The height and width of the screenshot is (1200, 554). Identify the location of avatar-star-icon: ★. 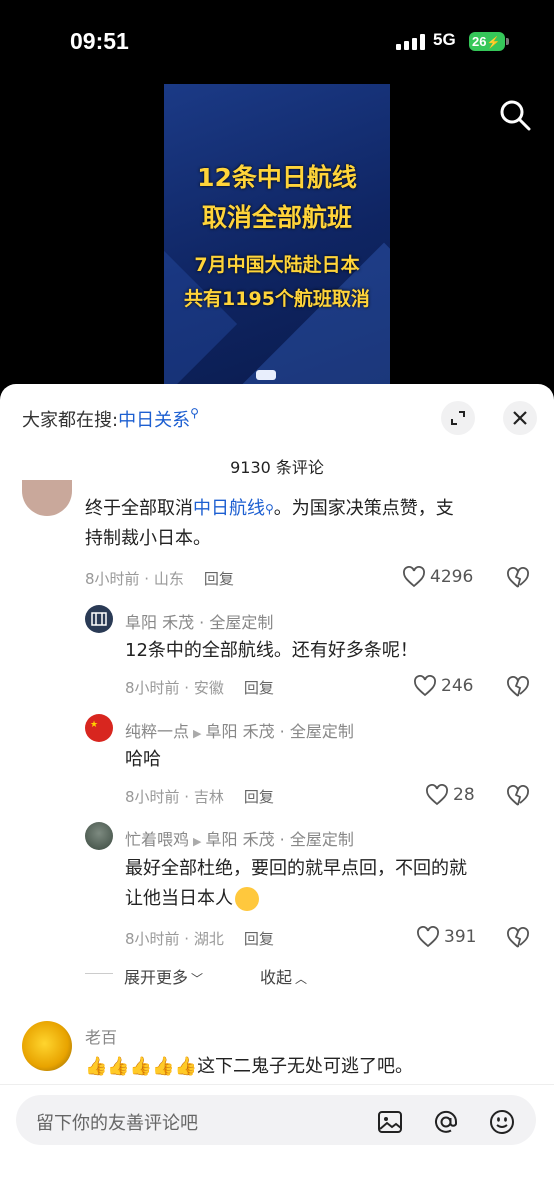
(94, 725).